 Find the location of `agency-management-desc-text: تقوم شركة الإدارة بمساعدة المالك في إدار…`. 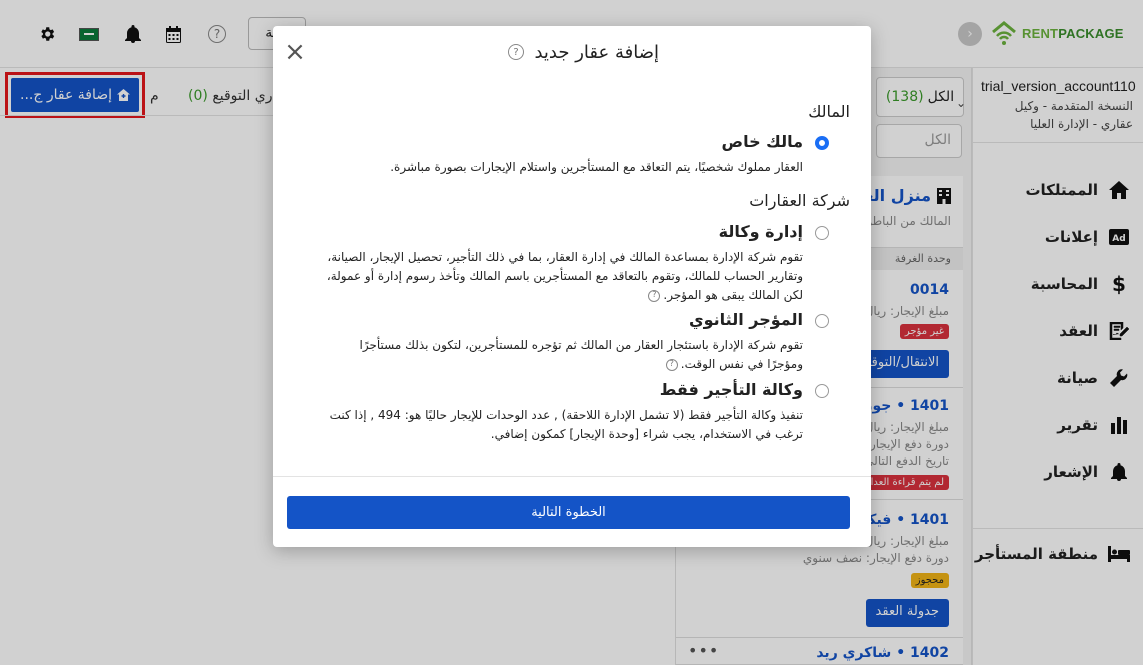

agency-management-desc-text: تقوم شركة الإدارة بمساعدة المالك في إدار… is located at coordinates (564, 276).